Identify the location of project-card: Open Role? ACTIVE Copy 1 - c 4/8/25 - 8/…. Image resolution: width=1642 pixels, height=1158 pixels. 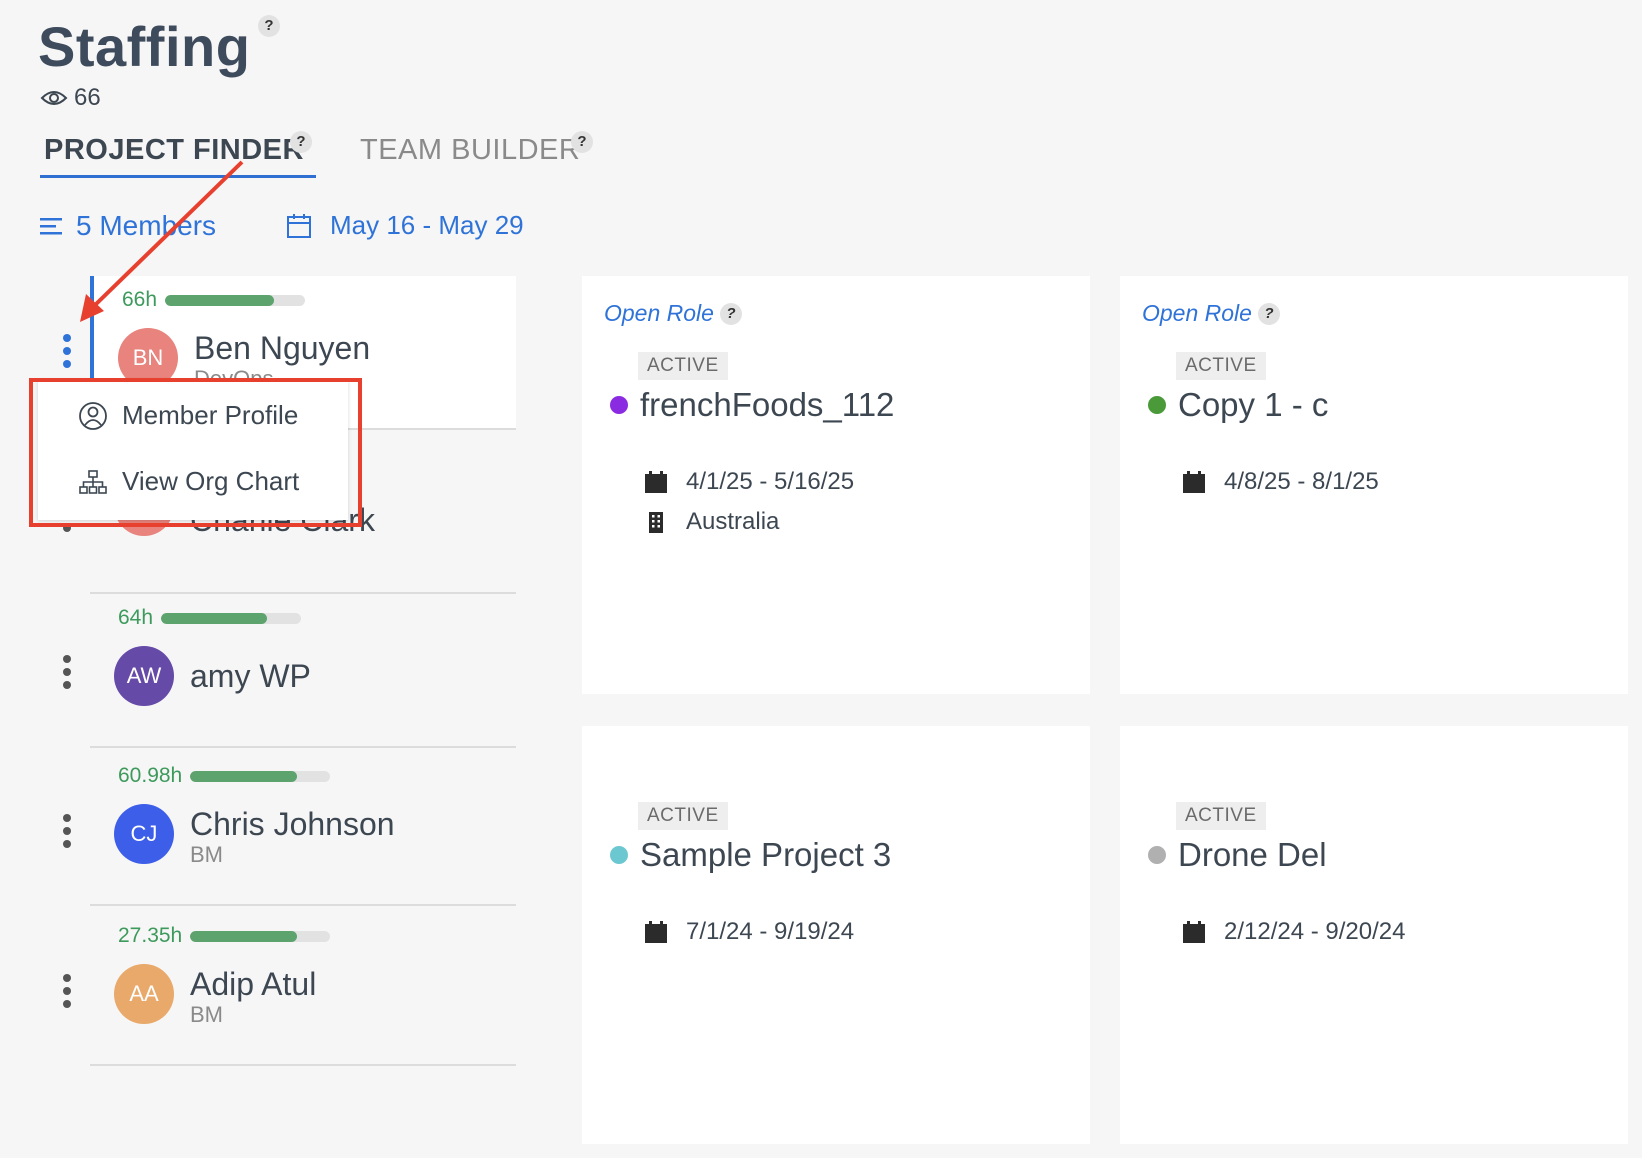
(1374, 485).